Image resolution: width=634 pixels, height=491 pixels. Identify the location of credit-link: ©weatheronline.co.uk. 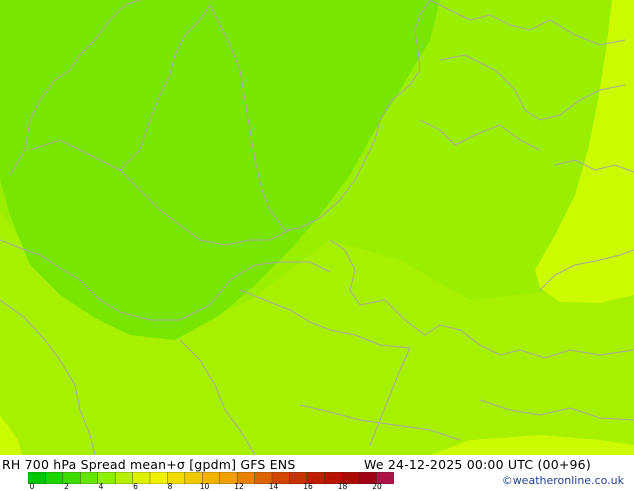
(563, 480).